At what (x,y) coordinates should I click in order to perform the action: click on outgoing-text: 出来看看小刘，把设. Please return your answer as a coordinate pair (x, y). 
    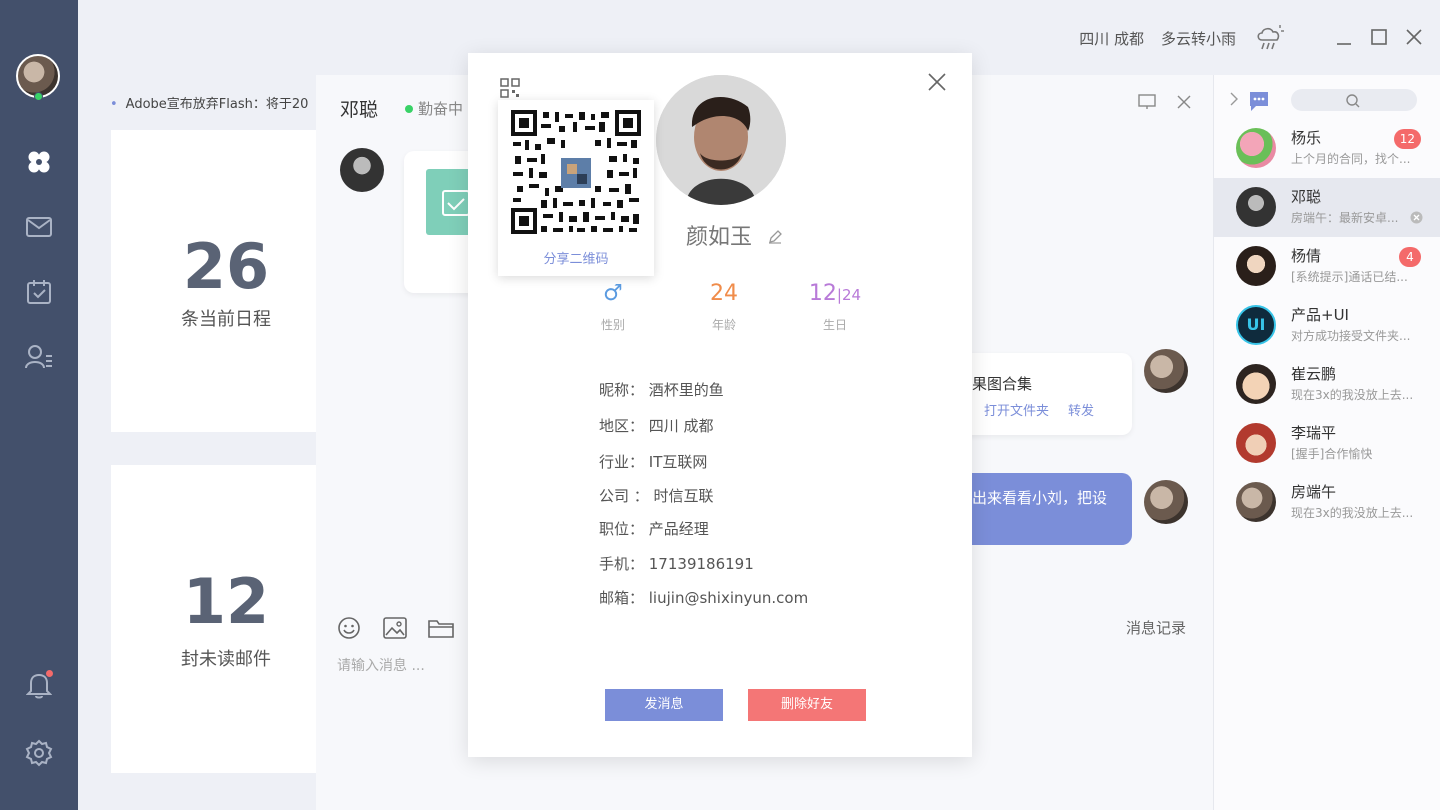
    Looking at the image, I should click on (1040, 498).